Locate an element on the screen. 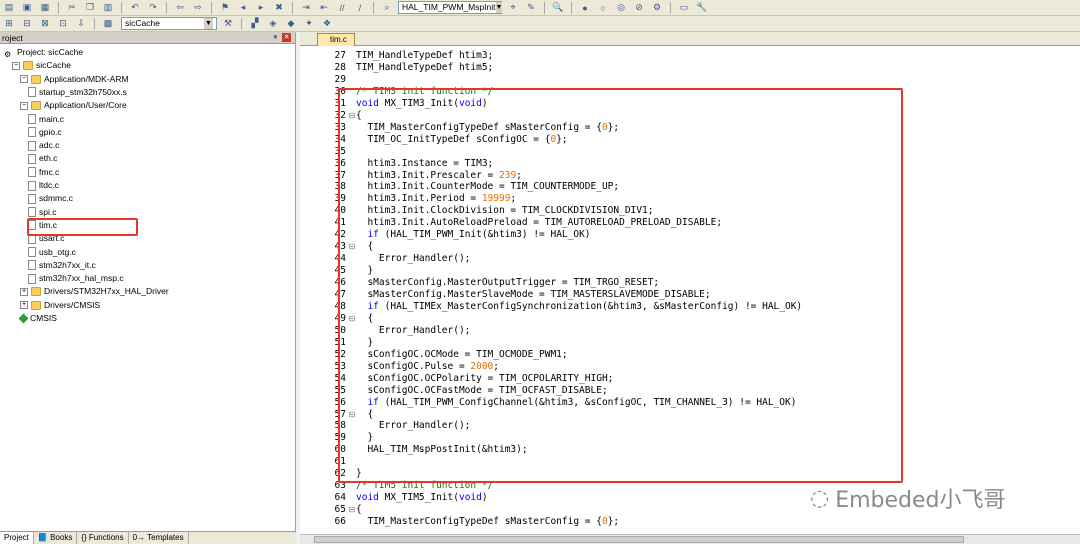 The width and height of the screenshot is (1080, 544). debug-start-icon: ● is located at coordinates (585, 8).